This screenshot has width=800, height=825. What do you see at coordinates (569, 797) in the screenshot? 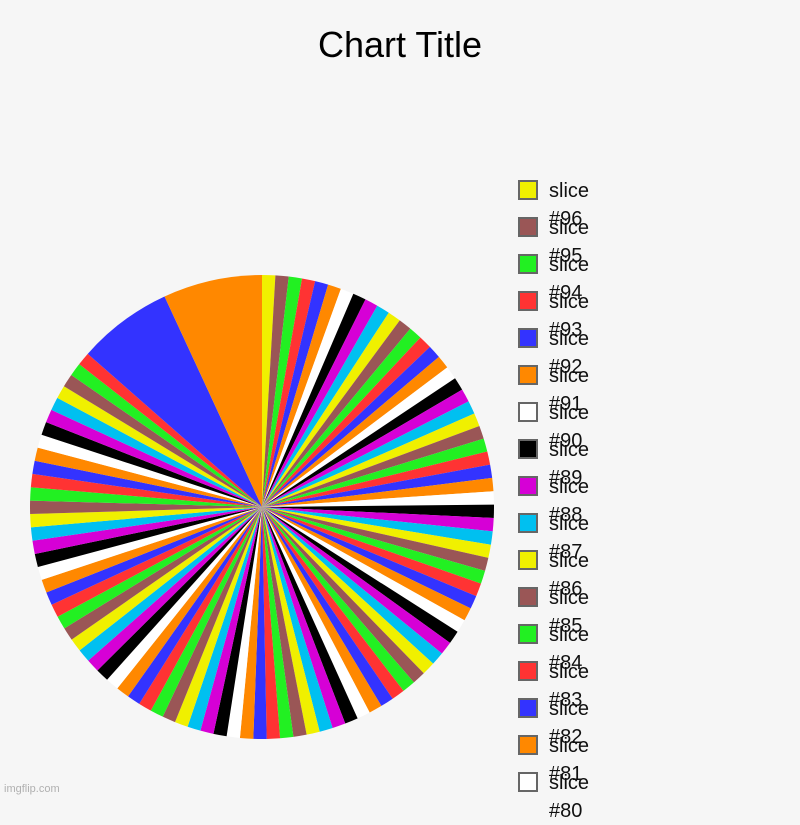
I see `legend-label: slice #80` at bounding box center [569, 797].